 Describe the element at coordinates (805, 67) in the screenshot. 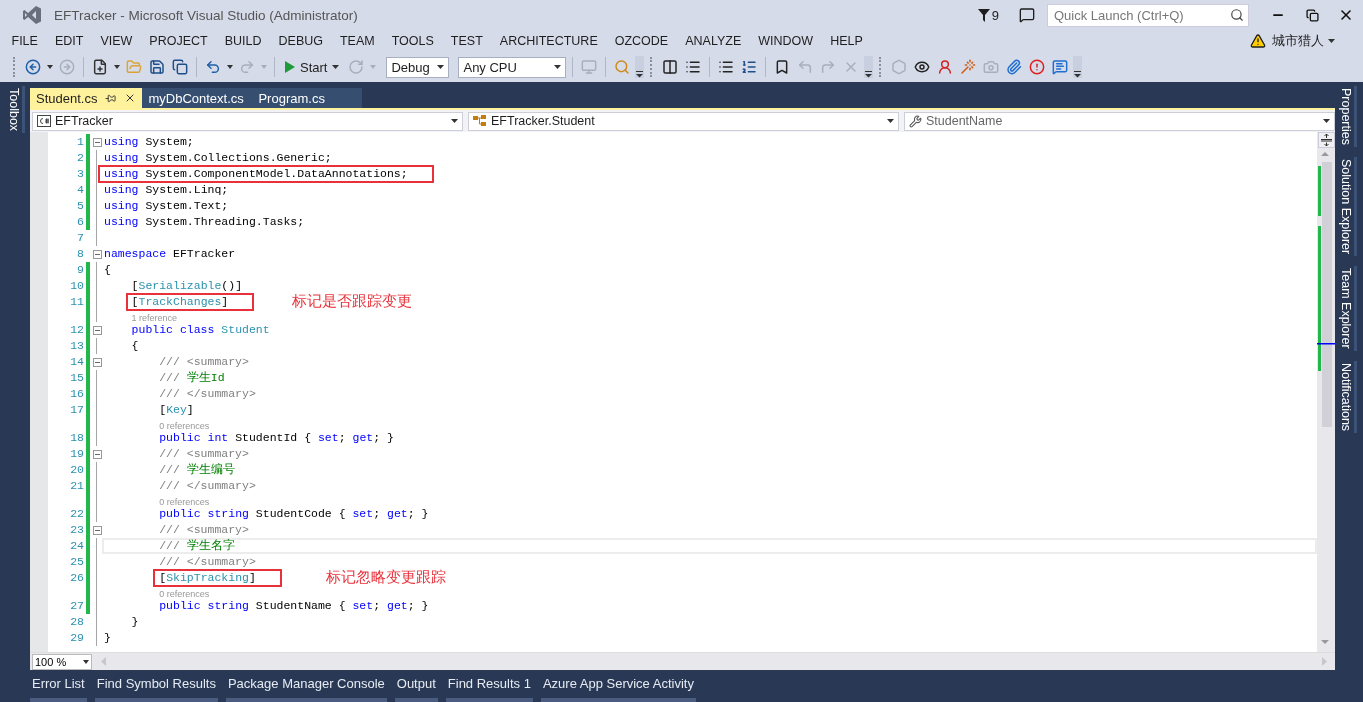

I see `previous-bookmark-icon` at that location.